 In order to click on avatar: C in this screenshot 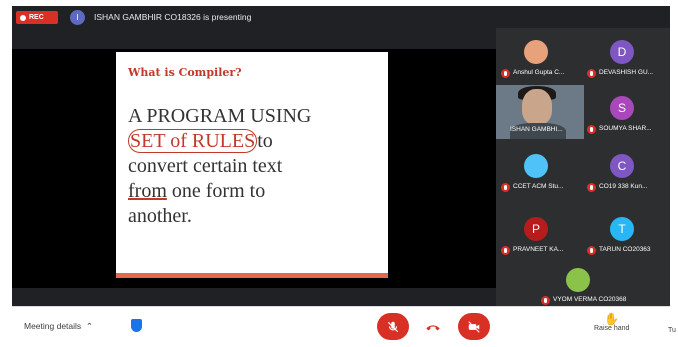, I will do `click(622, 166)`.